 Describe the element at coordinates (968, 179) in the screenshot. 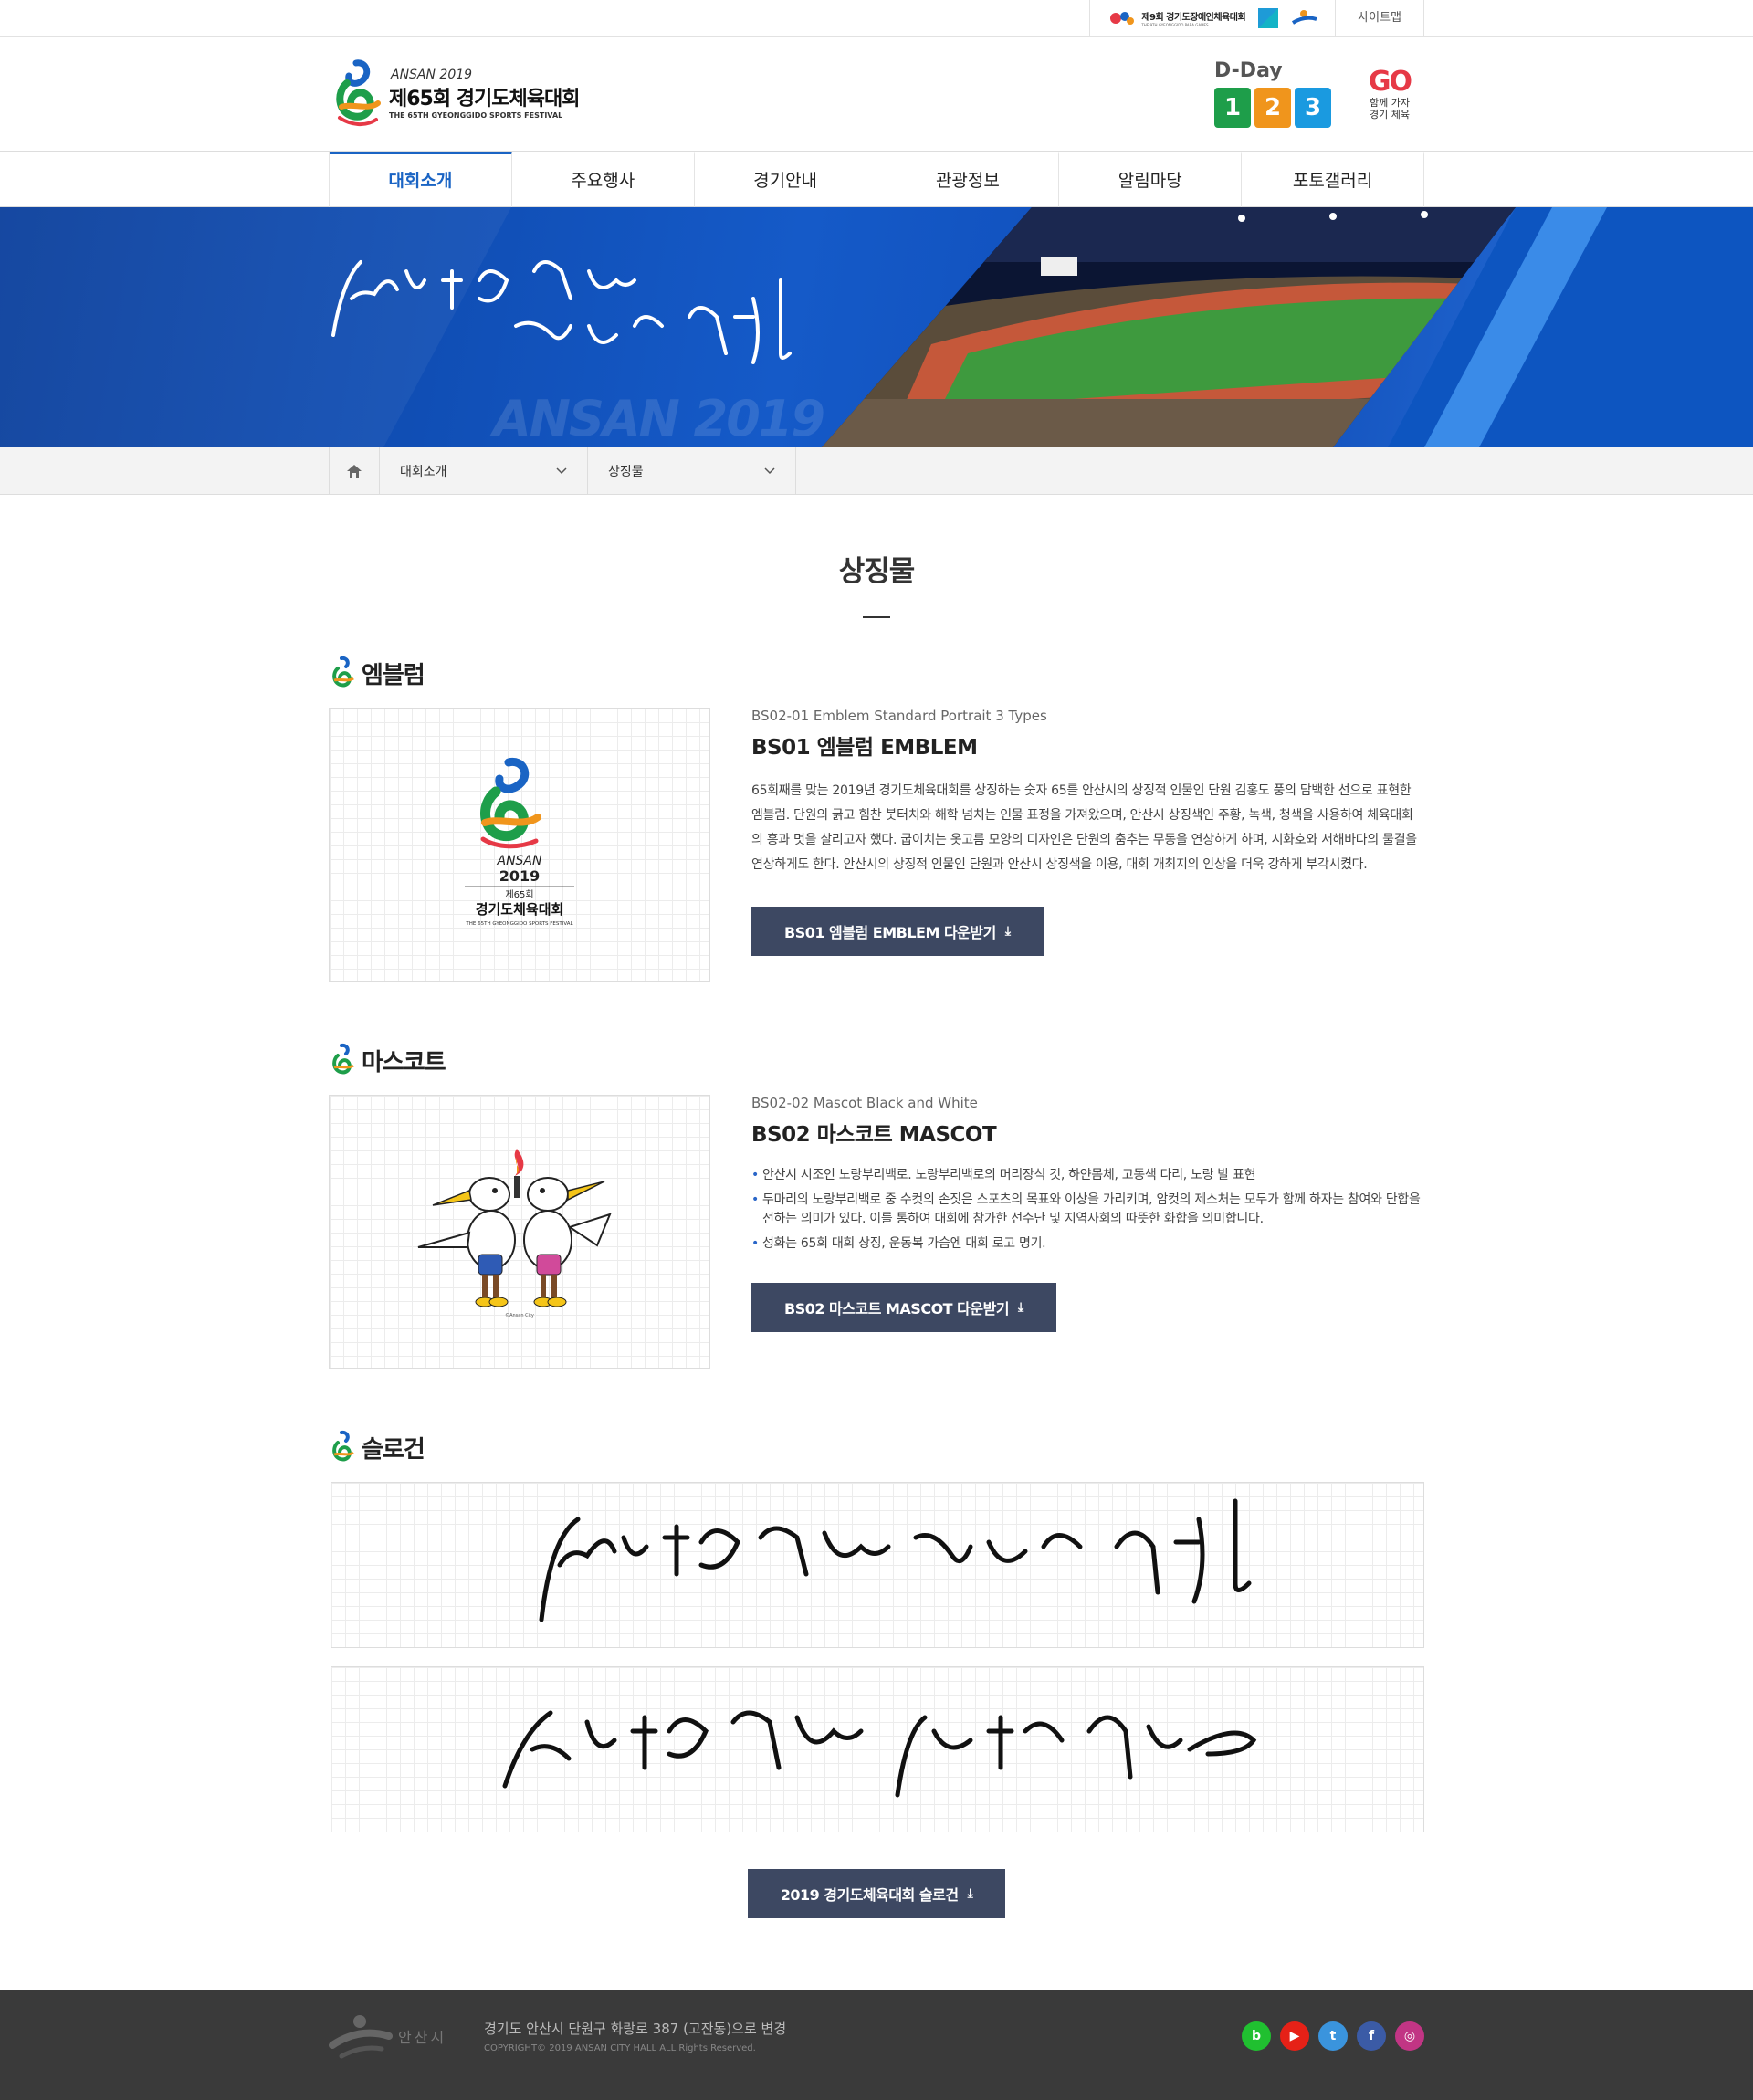

I see `gnb-item: 관광정보` at that location.